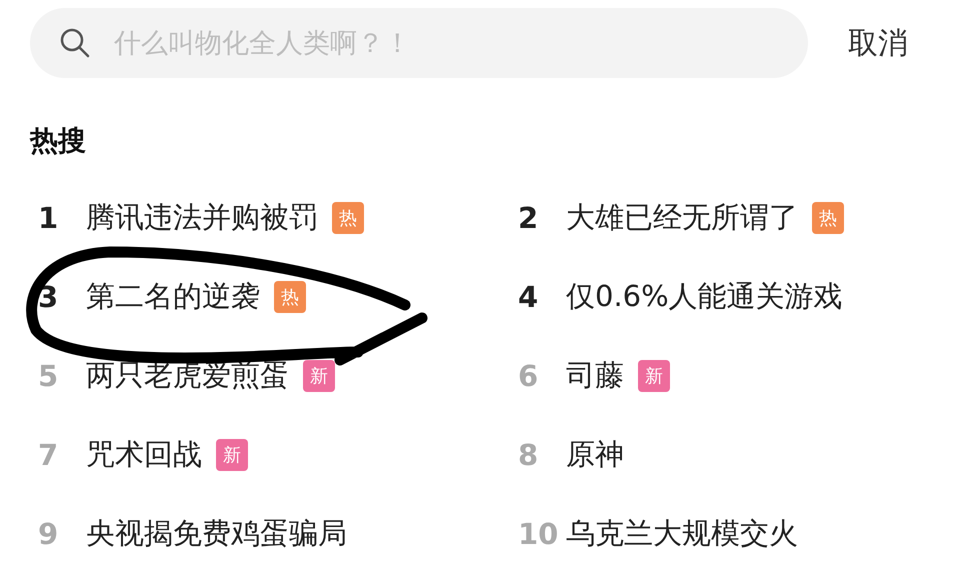 The image size is (960, 565). What do you see at coordinates (49, 297) in the screenshot?
I see `rank-number: 3` at bounding box center [49, 297].